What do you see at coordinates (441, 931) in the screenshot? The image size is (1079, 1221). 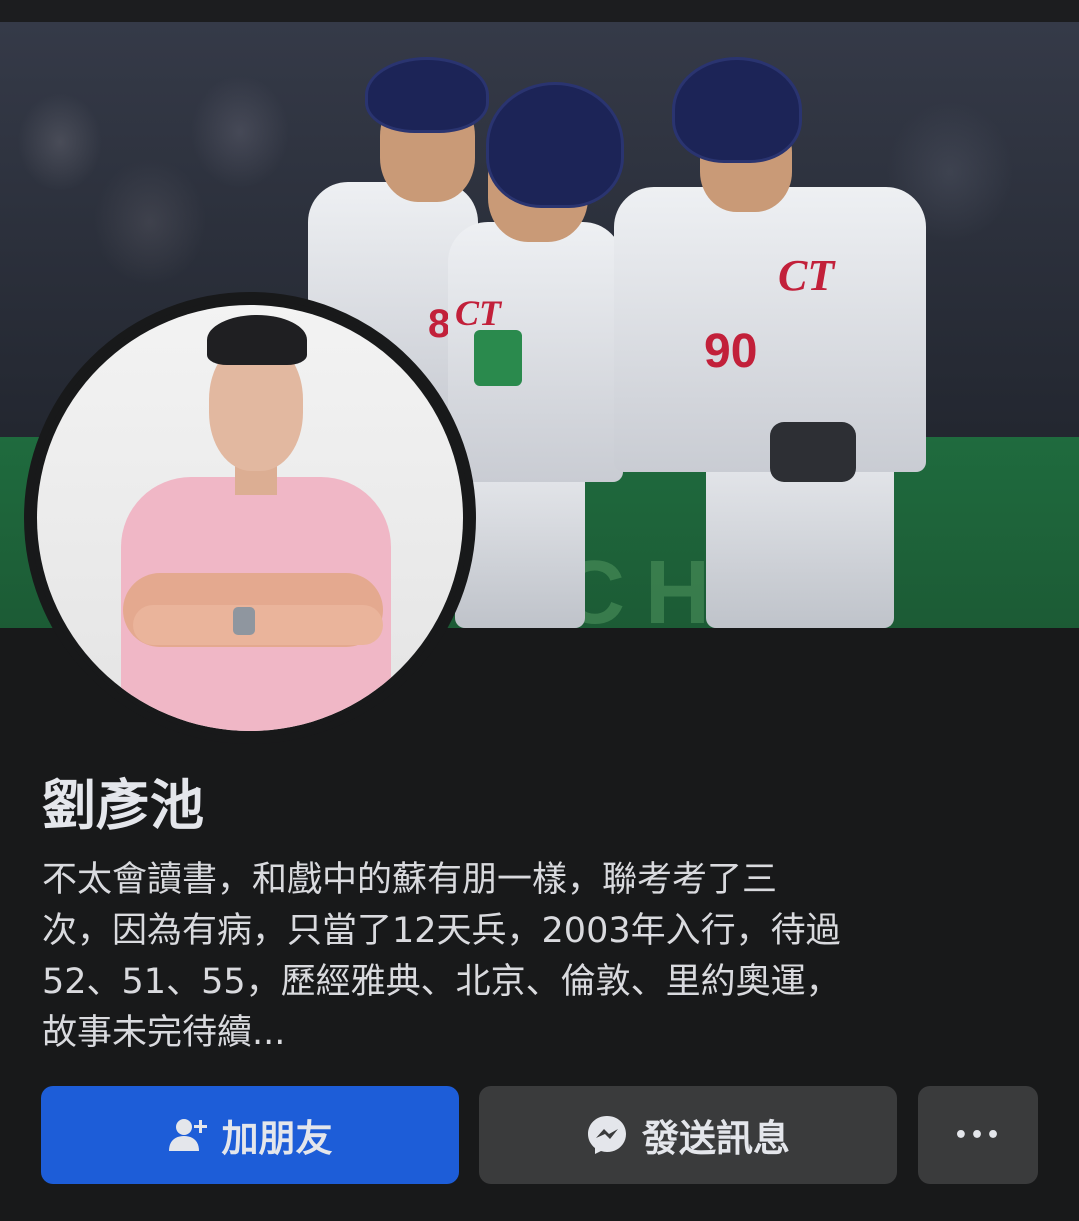 I see `bio-line: 次，因為有病，只當了12天兵，2003年入行，待過` at bounding box center [441, 931].